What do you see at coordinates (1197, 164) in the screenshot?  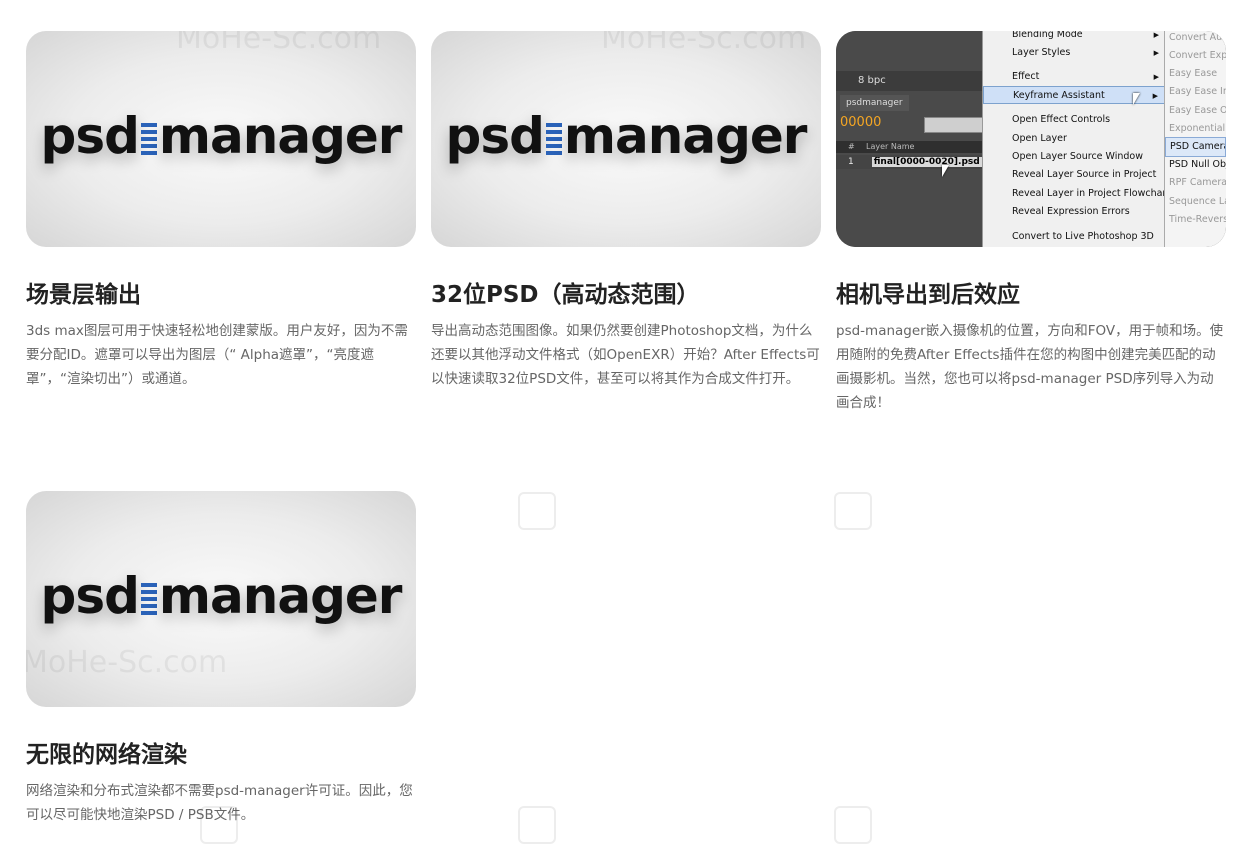 I see `submenu-item: PSD Null Objects` at bounding box center [1197, 164].